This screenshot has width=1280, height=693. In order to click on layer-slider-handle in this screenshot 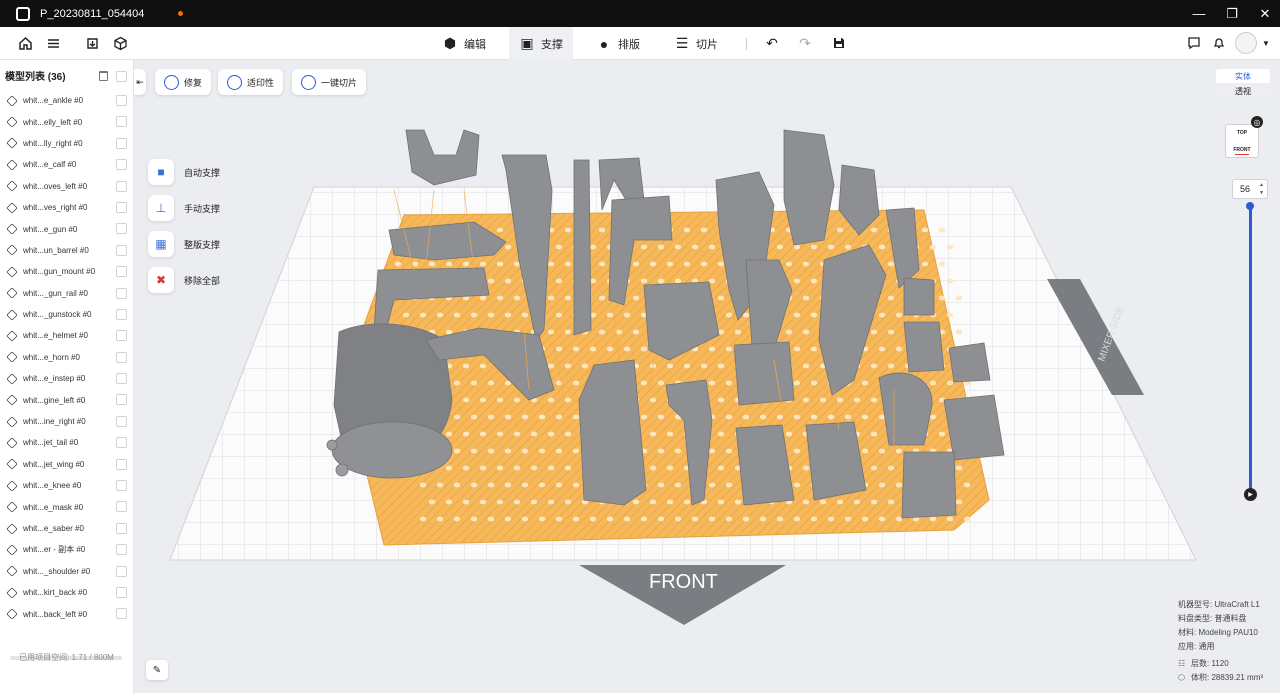, I will do `click(1250, 206)`.